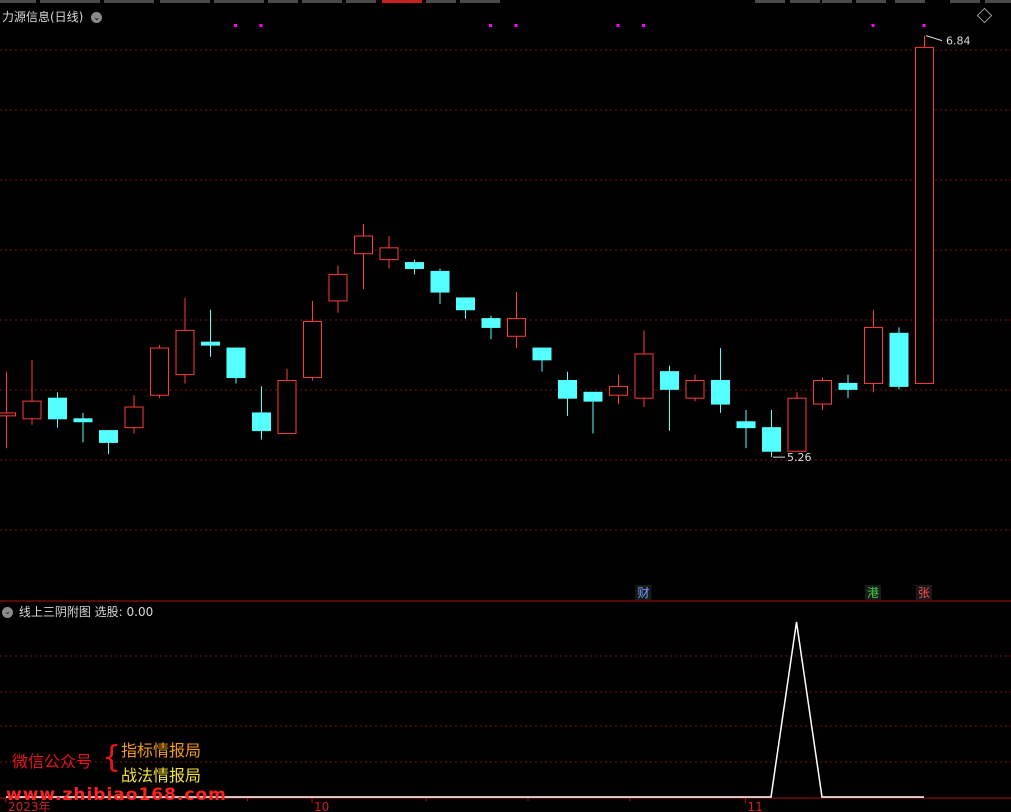 Image resolution: width=1011 pixels, height=812 pixels. I want to click on sub-chart-title: ⌄ 线上三阴附图 选股: 0.00, so click(77, 611).